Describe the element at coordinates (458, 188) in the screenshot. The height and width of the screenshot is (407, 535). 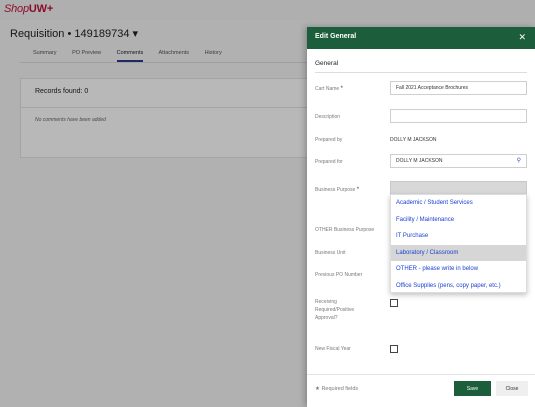
I see `business-purpose-select` at that location.